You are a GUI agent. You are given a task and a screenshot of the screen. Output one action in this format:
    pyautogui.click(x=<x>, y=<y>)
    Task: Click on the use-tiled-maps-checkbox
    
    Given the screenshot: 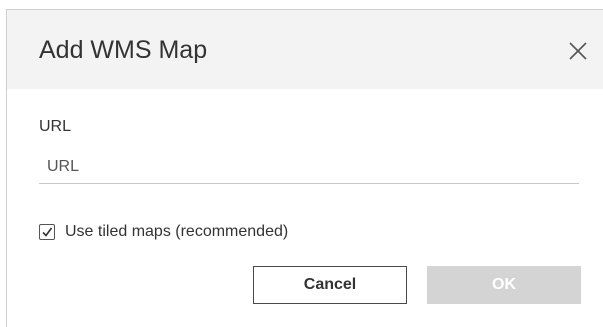 What is the action you would take?
    pyautogui.click(x=47, y=232)
    